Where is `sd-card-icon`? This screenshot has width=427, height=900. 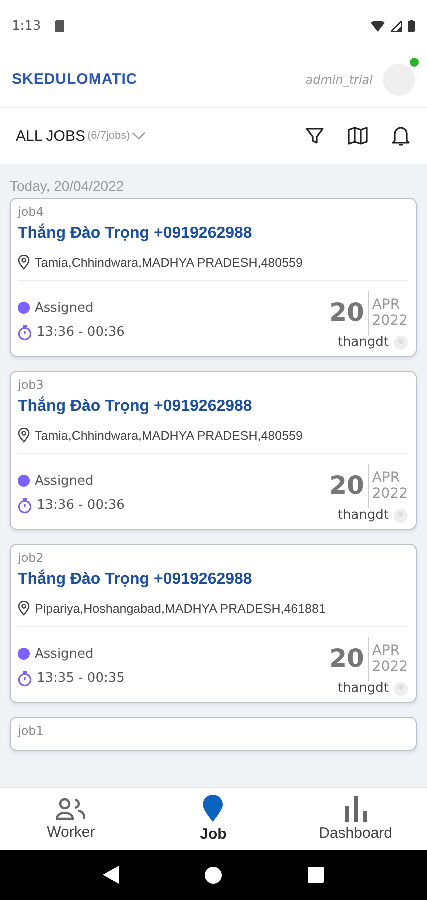
sd-card-icon is located at coordinates (59, 26).